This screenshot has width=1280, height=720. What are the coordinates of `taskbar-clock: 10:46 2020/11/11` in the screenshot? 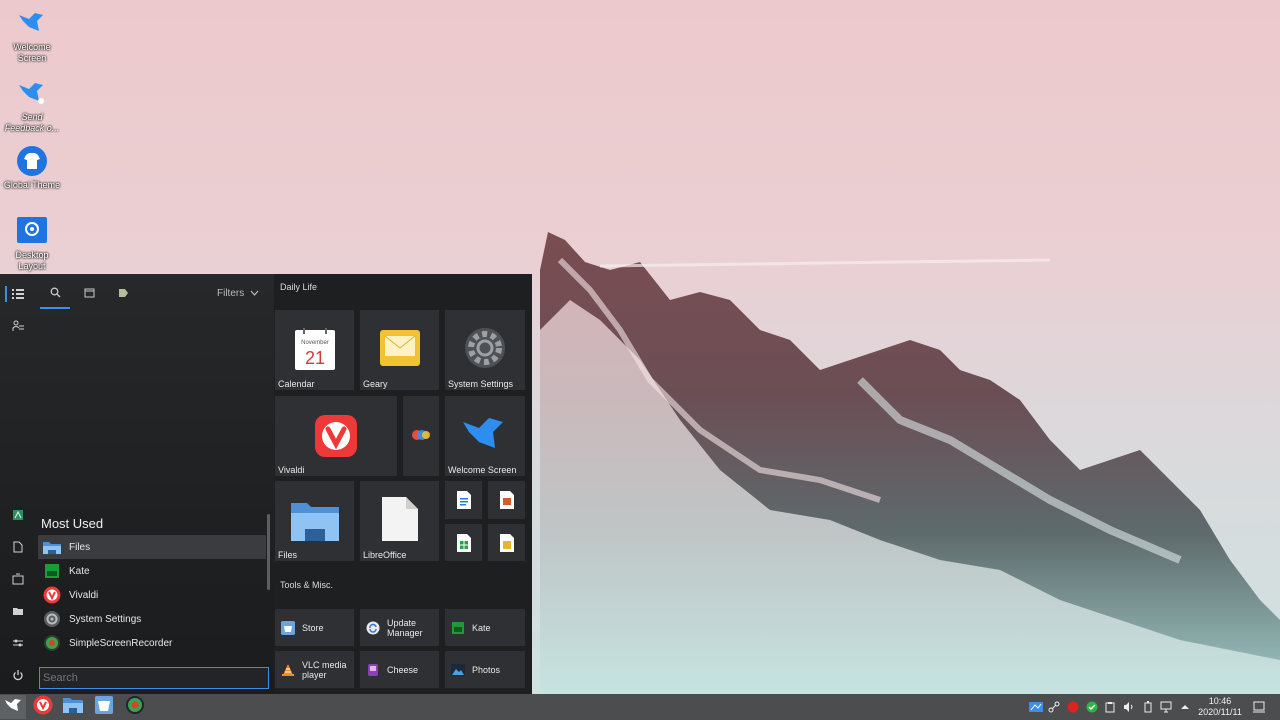 It's located at (1220, 707).